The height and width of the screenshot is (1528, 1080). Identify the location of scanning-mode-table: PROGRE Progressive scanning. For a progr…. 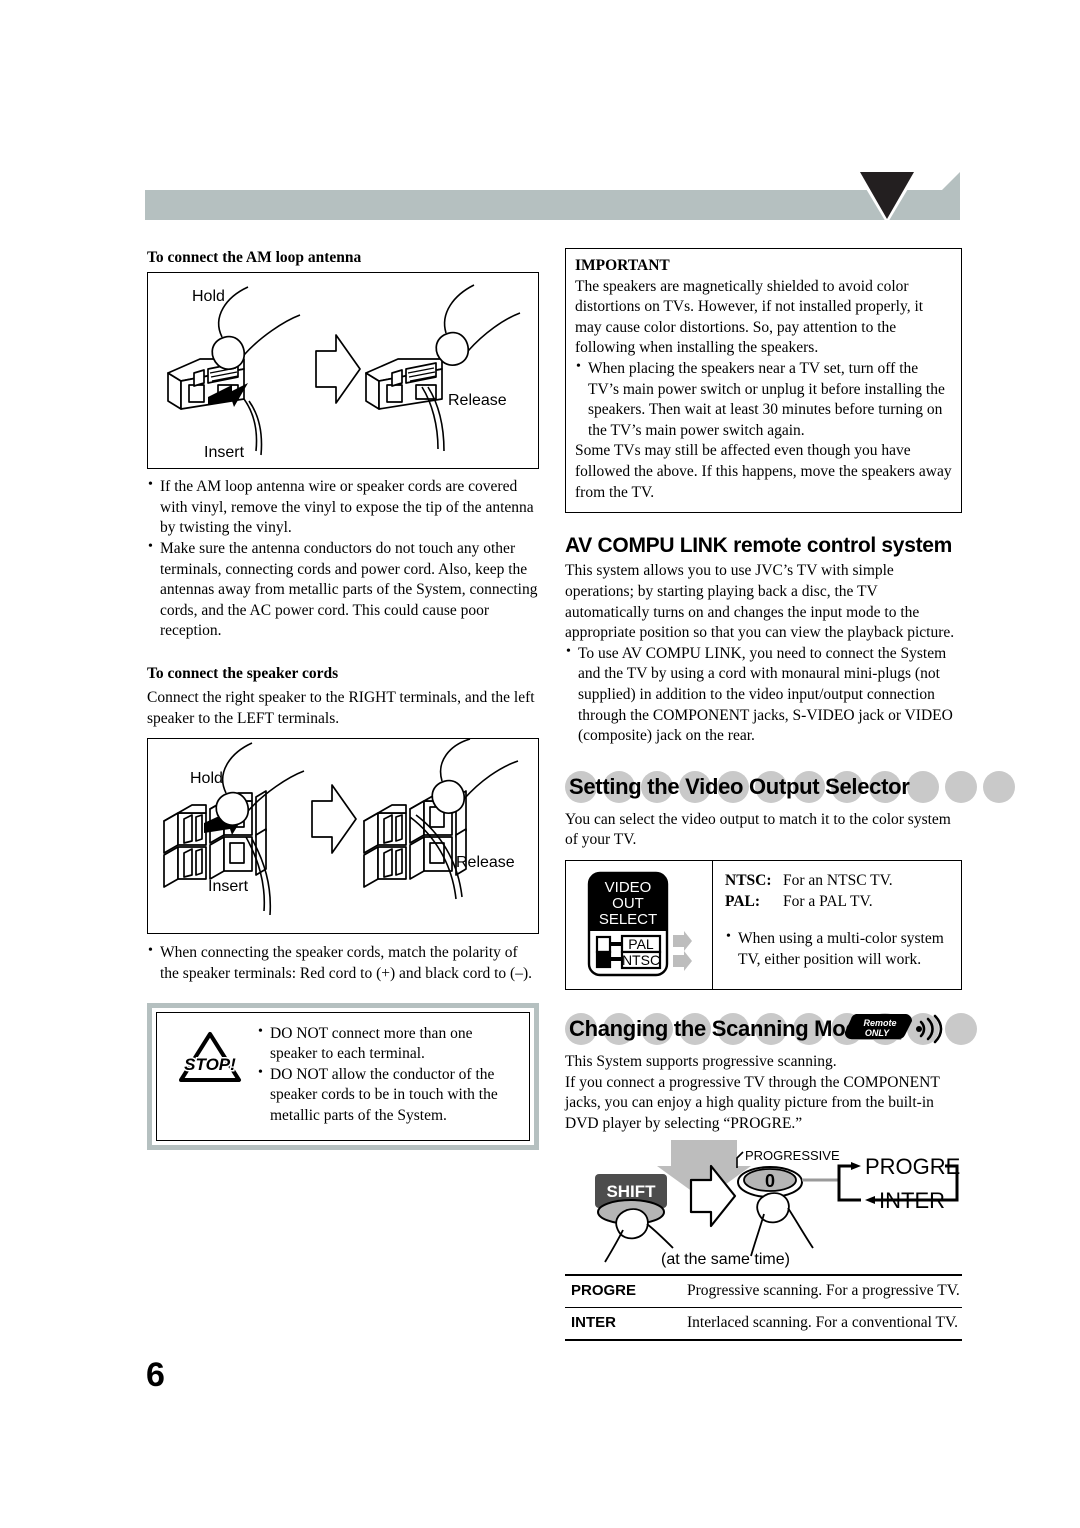
(763, 1308).